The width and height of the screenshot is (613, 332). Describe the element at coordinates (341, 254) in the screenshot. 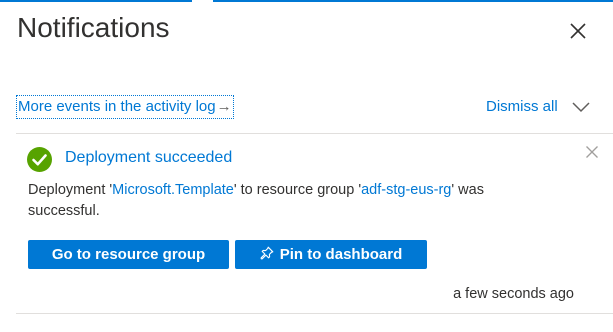

I see `pin-to-dashboard-label: Pin to dashboard` at that location.